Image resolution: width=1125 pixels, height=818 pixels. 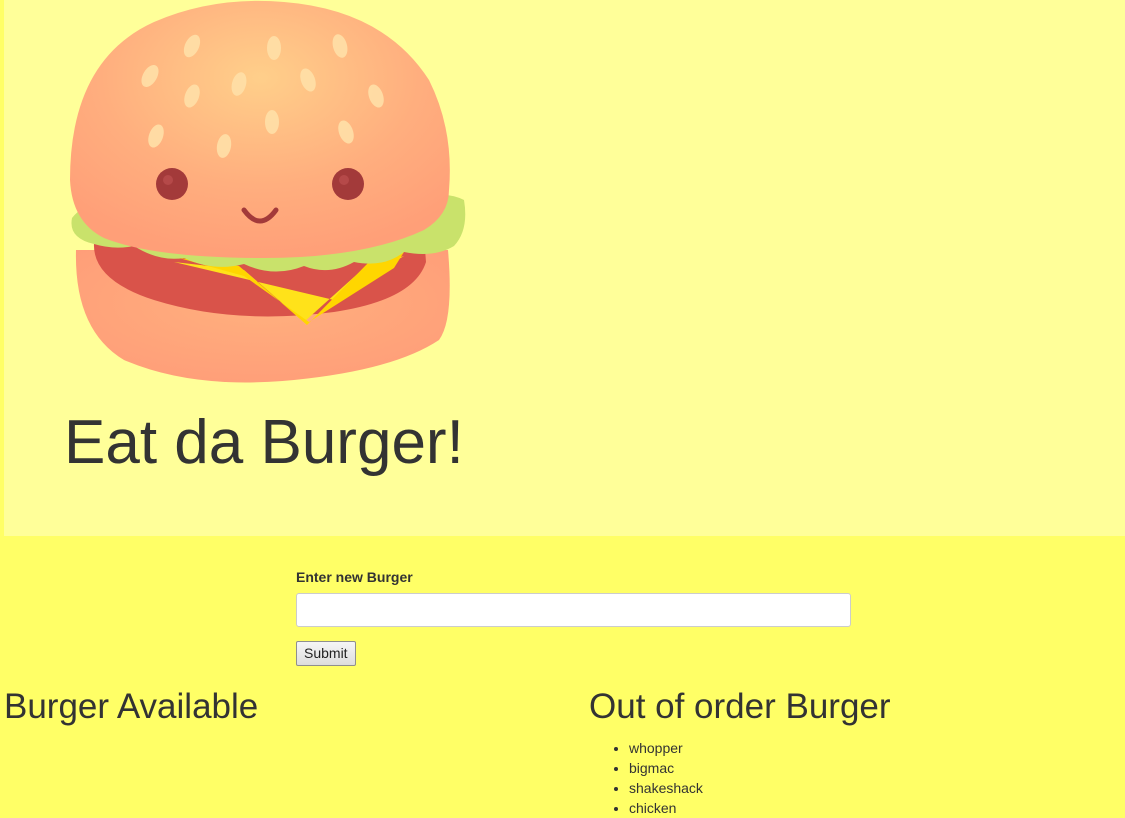 I want to click on list-item: chicken, so click(x=874, y=808).